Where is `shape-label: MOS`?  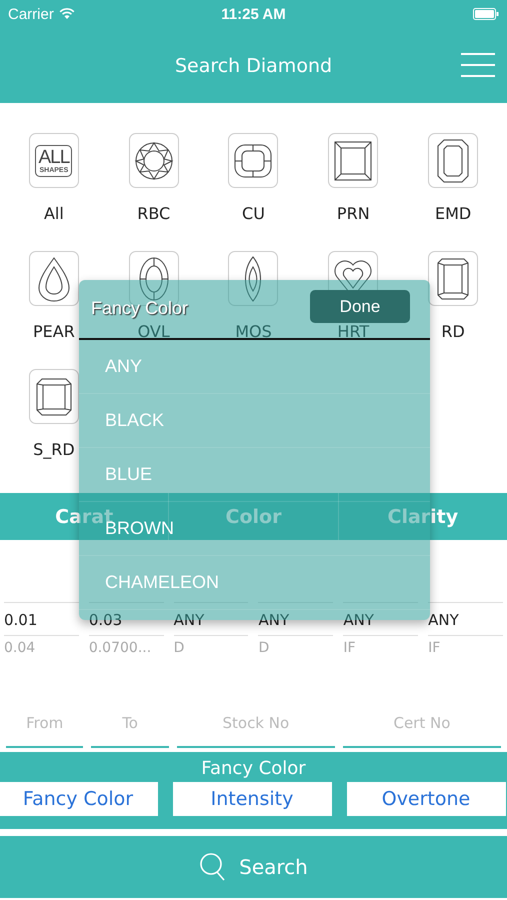 shape-label: MOS is located at coordinates (253, 331).